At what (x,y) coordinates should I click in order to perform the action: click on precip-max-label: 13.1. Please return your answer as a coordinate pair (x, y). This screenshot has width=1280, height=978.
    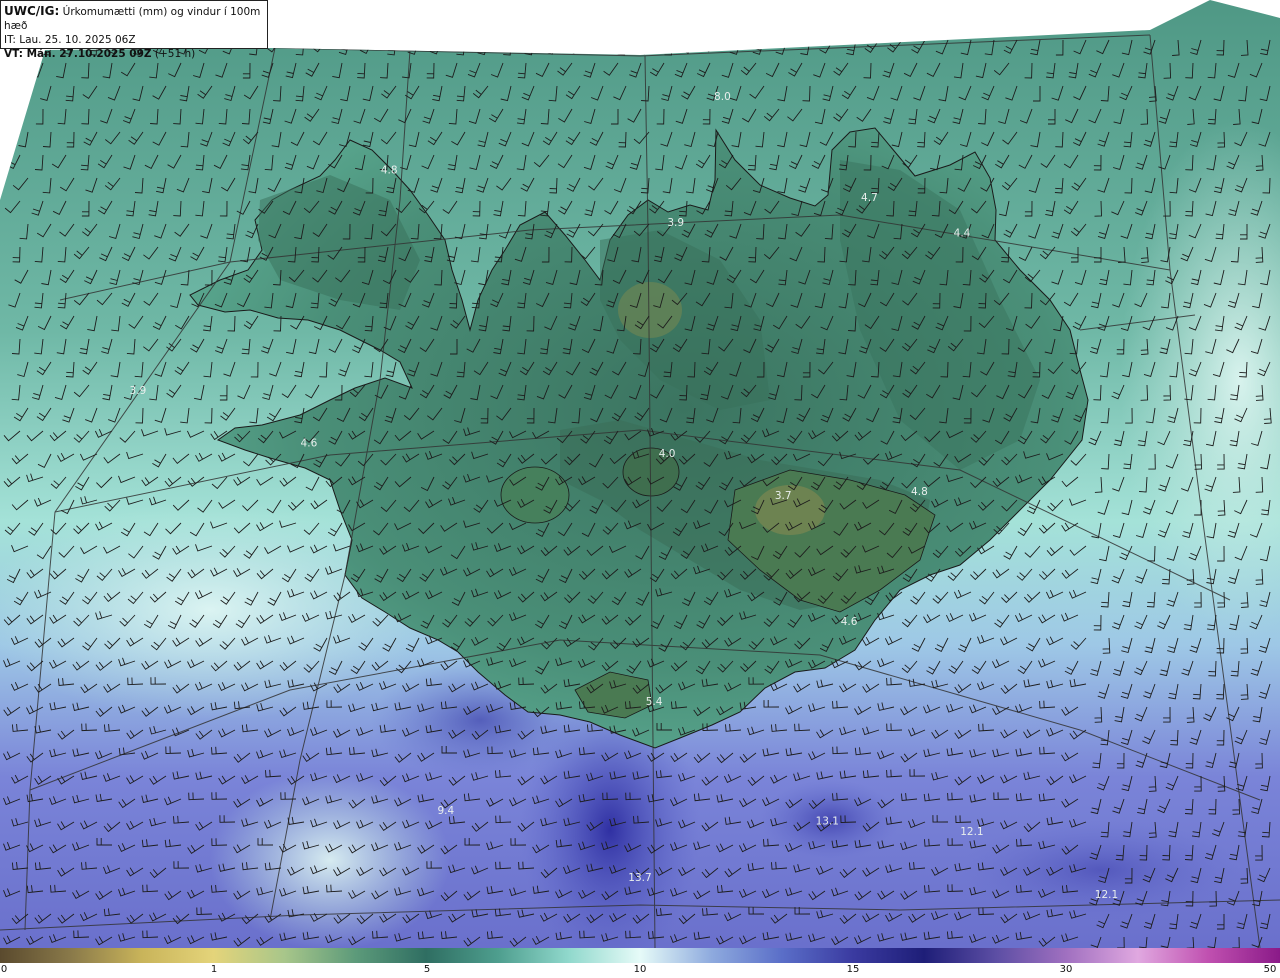
    Looking at the image, I should click on (827, 822).